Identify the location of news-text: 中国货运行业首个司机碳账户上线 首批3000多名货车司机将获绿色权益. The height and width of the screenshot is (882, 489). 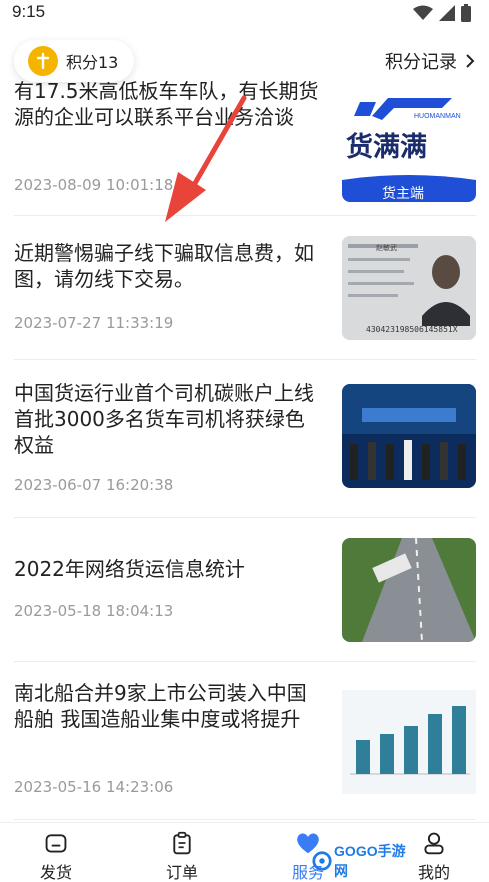
(167, 419).